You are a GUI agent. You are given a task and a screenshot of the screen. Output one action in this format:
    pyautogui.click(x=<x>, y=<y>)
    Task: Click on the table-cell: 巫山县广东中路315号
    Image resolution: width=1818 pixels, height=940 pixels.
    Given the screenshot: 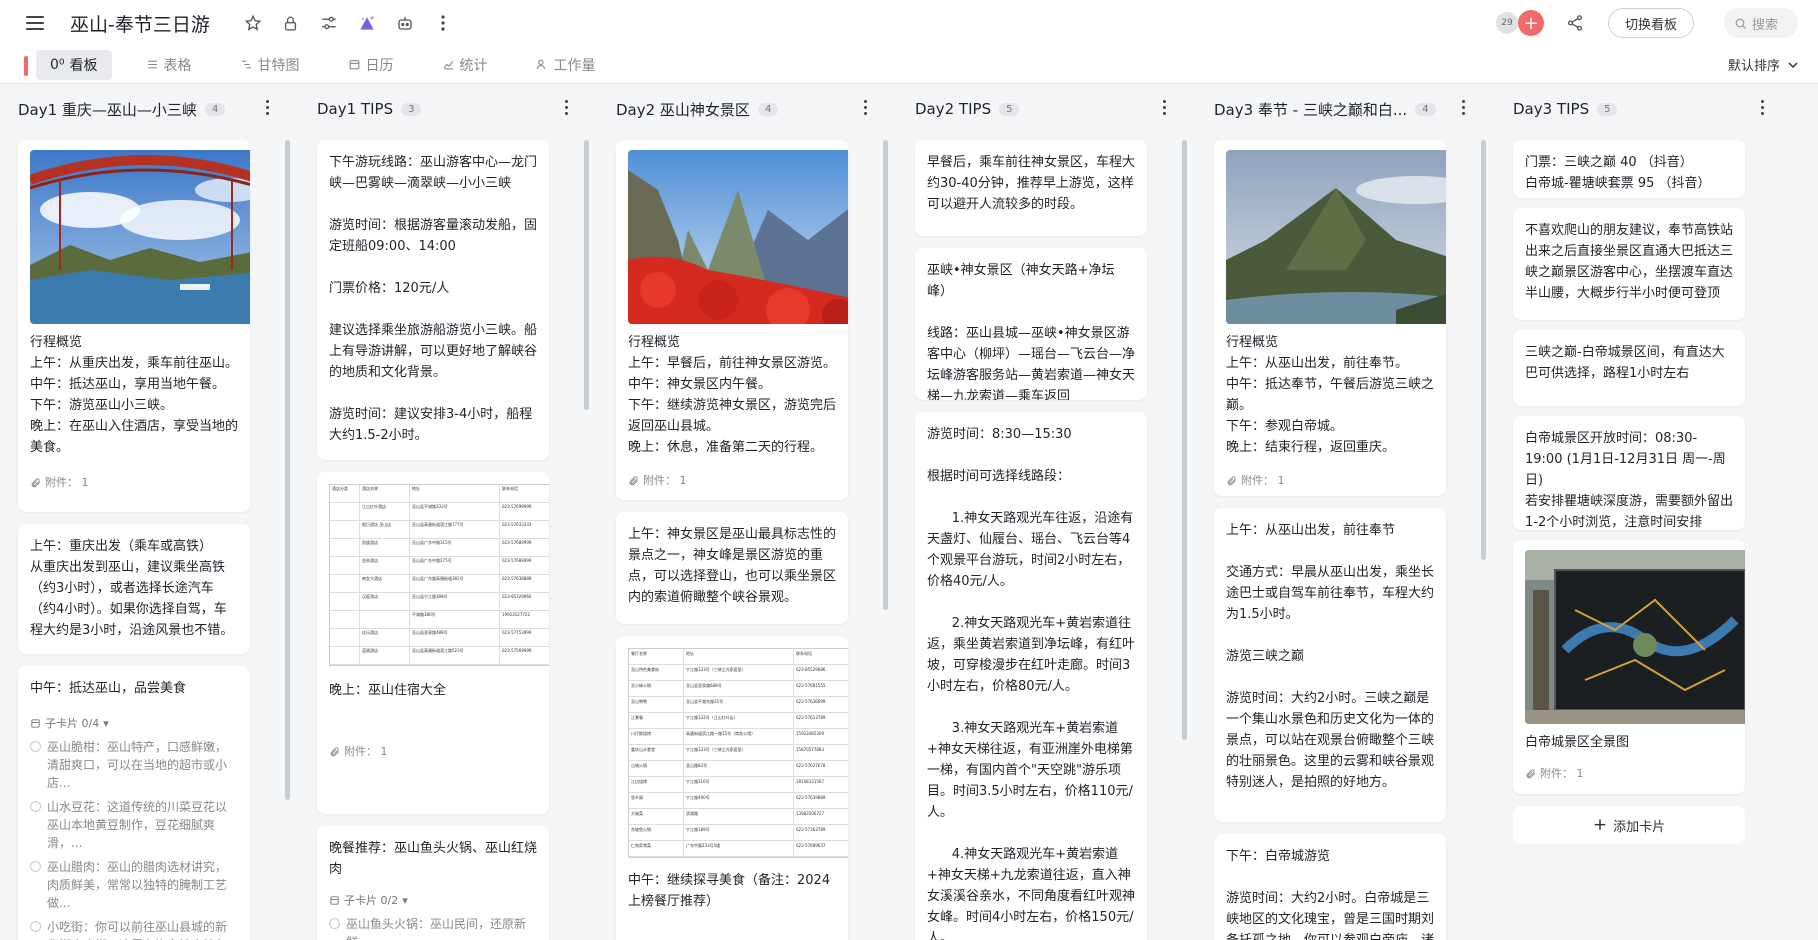 What is the action you would take?
    pyautogui.click(x=455, y=548)
    